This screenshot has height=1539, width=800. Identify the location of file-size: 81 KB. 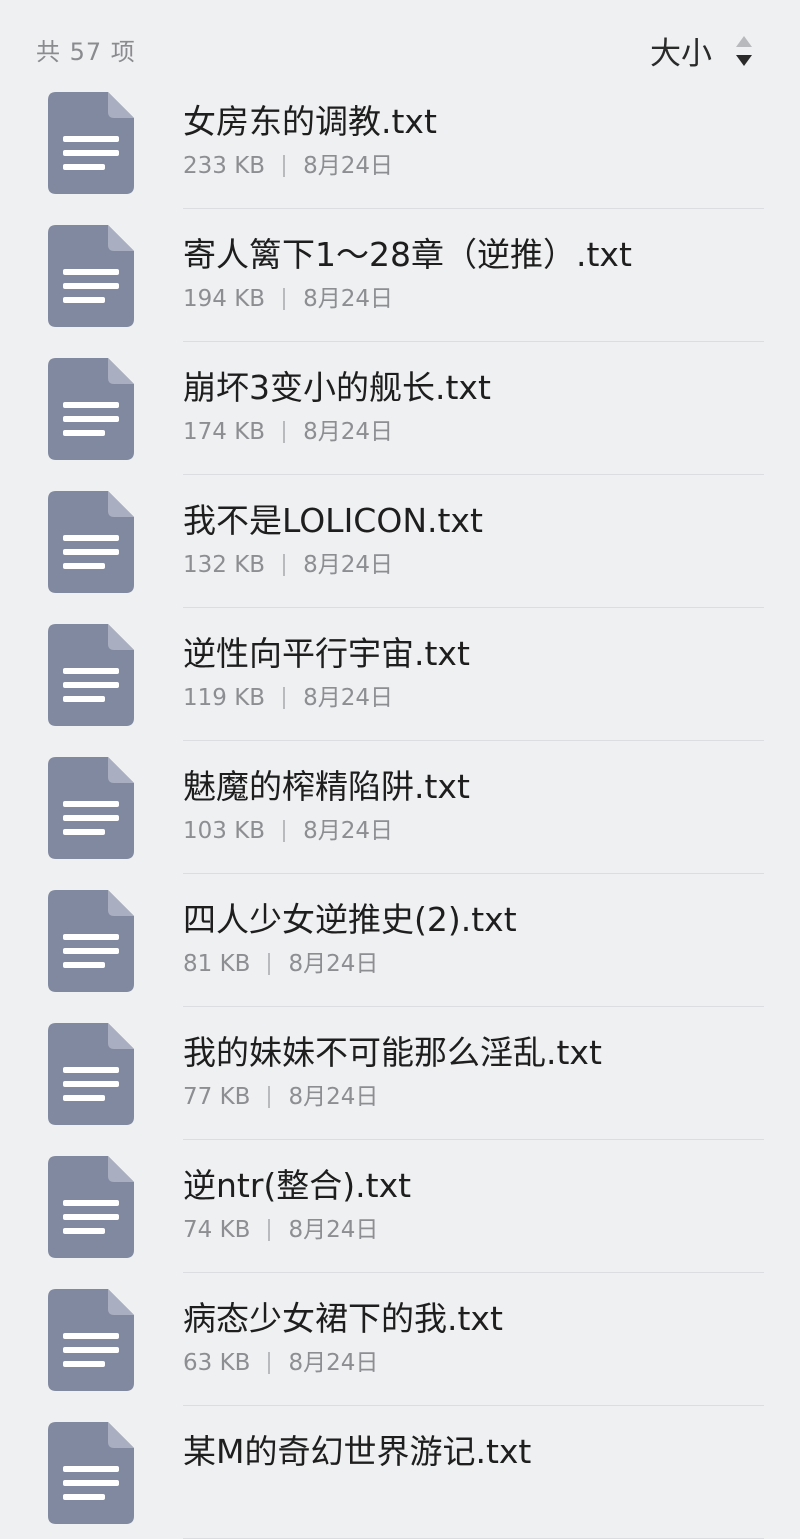
(217, 964).